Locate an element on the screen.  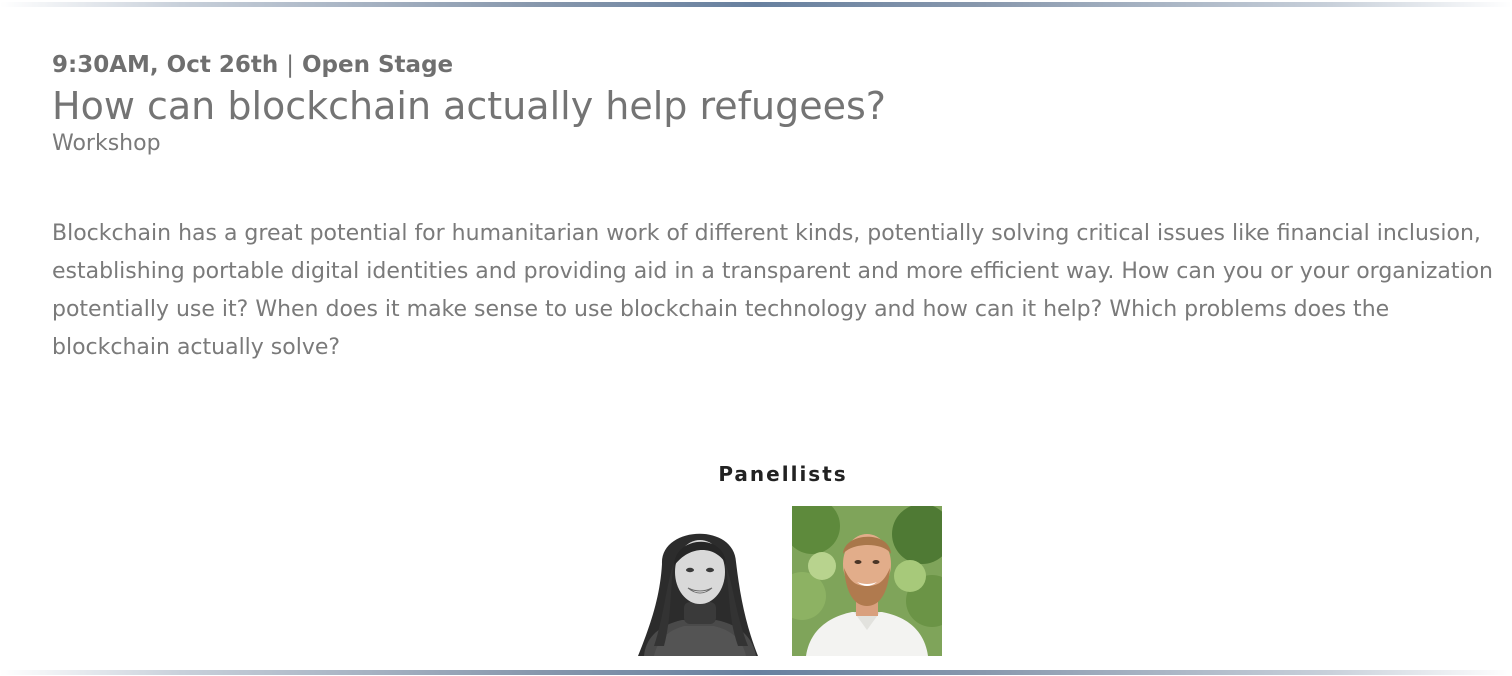
description-line: blockchain actually solve? is located at coordinates (196, 347).